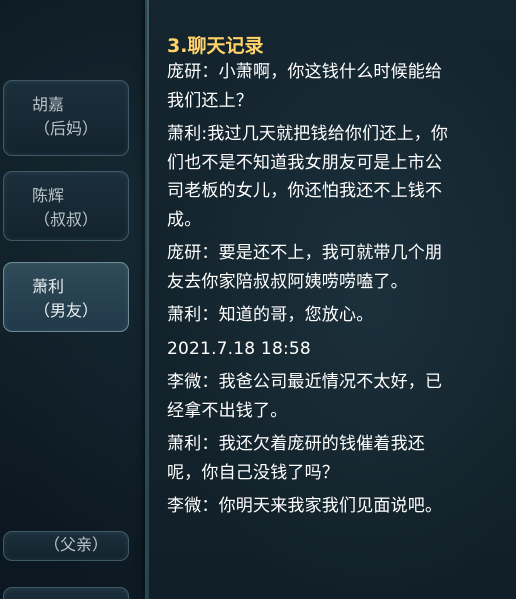 The width and height of the screenshot is (516, 599). Describe the element at coordinates (66, 206) in the screenshot. I see `character-tab-chenhui: 陈辉 （叔叔）` at that location.